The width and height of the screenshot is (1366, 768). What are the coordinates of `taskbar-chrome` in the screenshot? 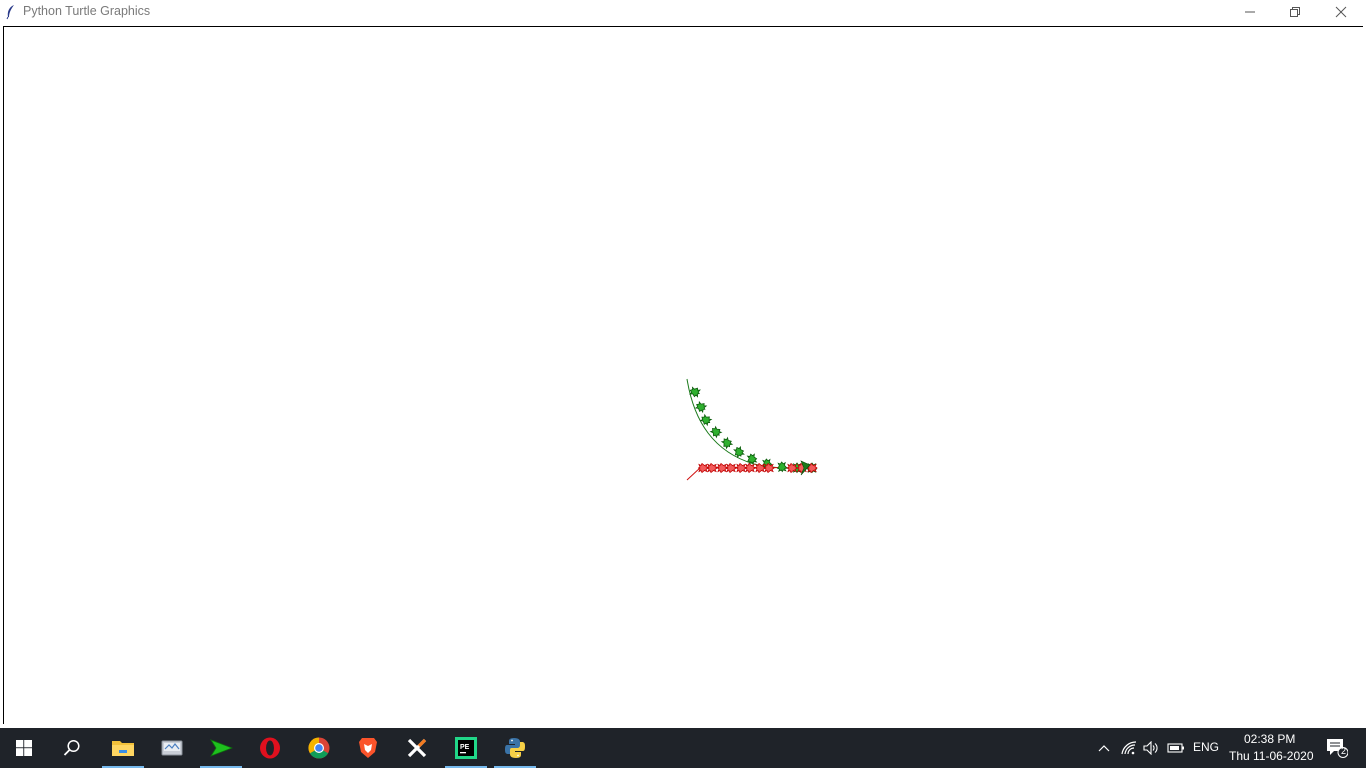 It's located at (319, 748).